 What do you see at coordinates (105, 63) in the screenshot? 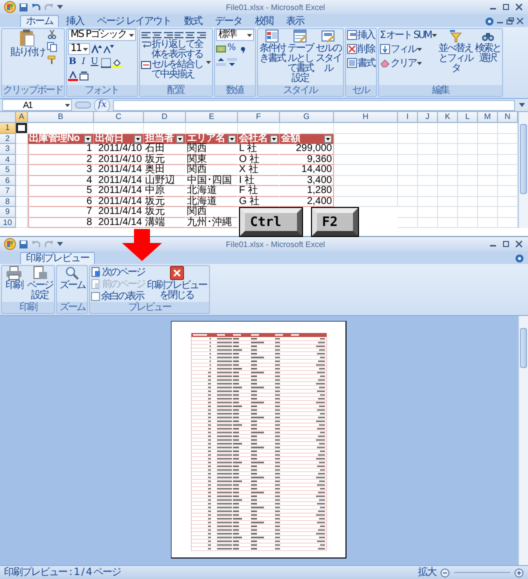
I see `border-icon` at bounding box center [105, 63].